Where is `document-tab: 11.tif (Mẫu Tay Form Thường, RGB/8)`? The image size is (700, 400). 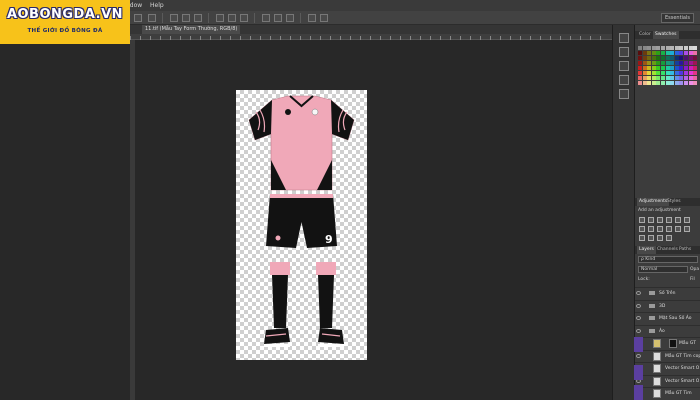
document-tab: 11.tif (Mẫu Tay Form Thường, RGB/8) is located at coordinates (191, 29).